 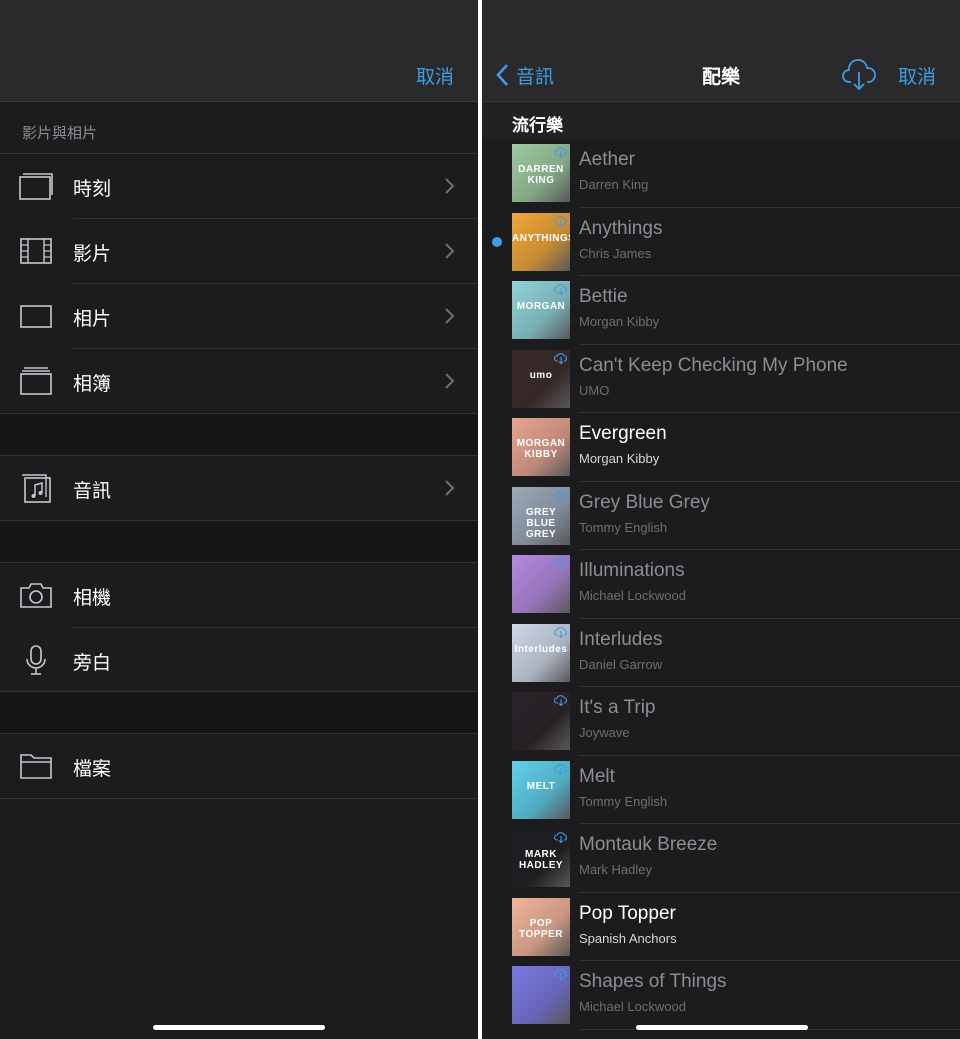 I want to click on track-title: Melt, so click(x=597, y=776).